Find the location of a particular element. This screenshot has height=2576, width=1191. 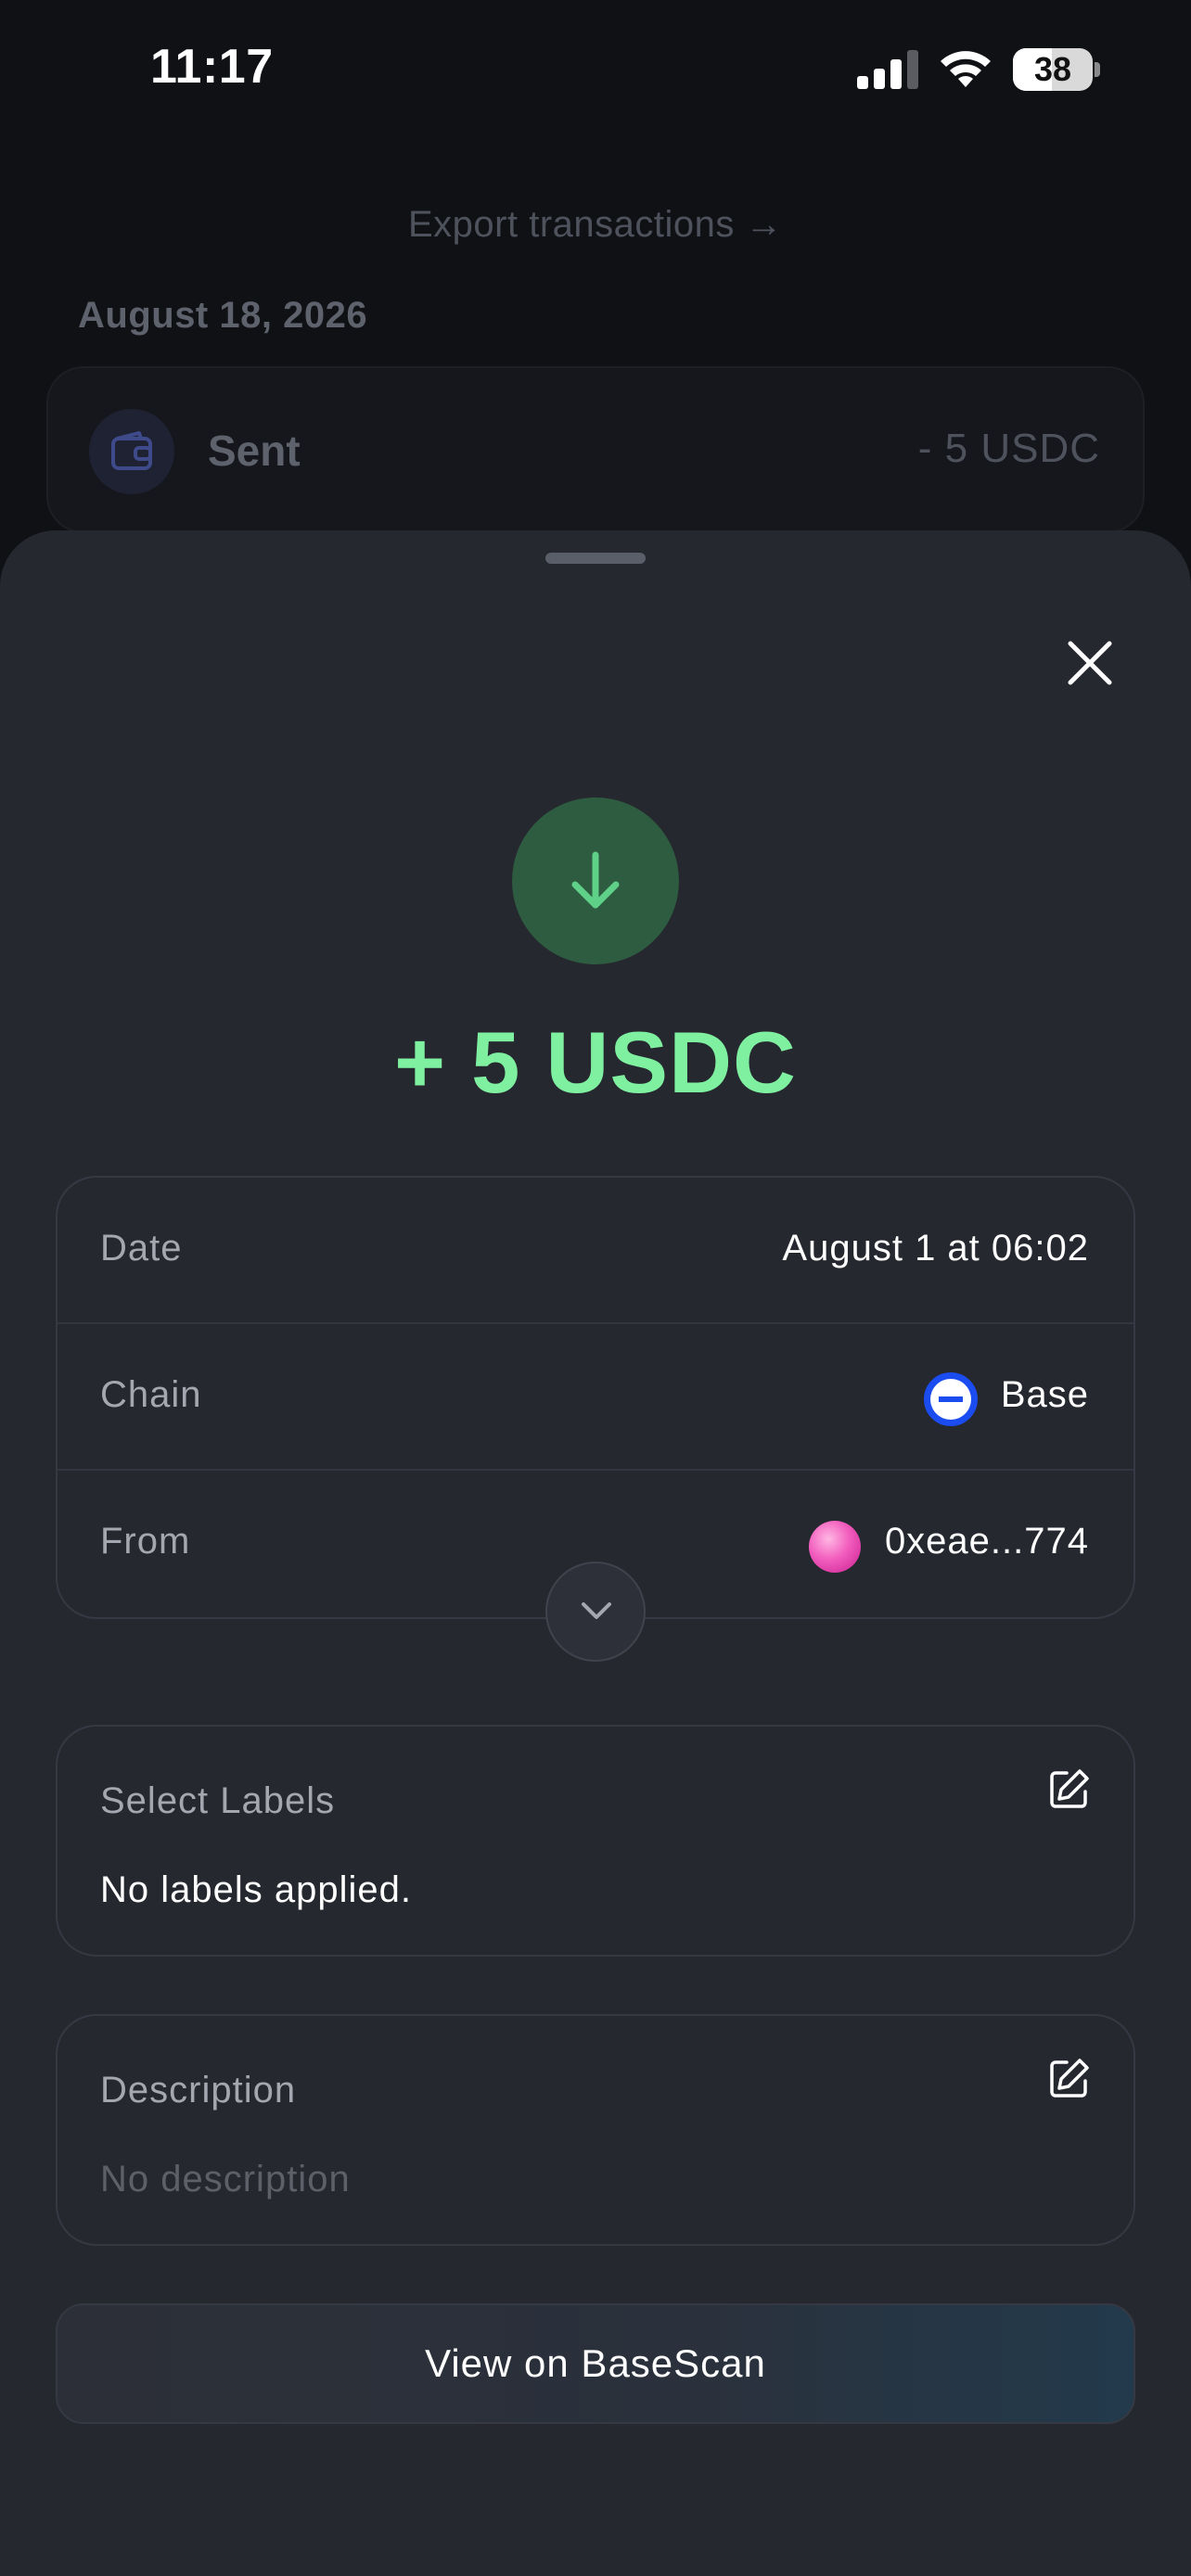

base-logo-icon is located at coordinates (951, 1399).